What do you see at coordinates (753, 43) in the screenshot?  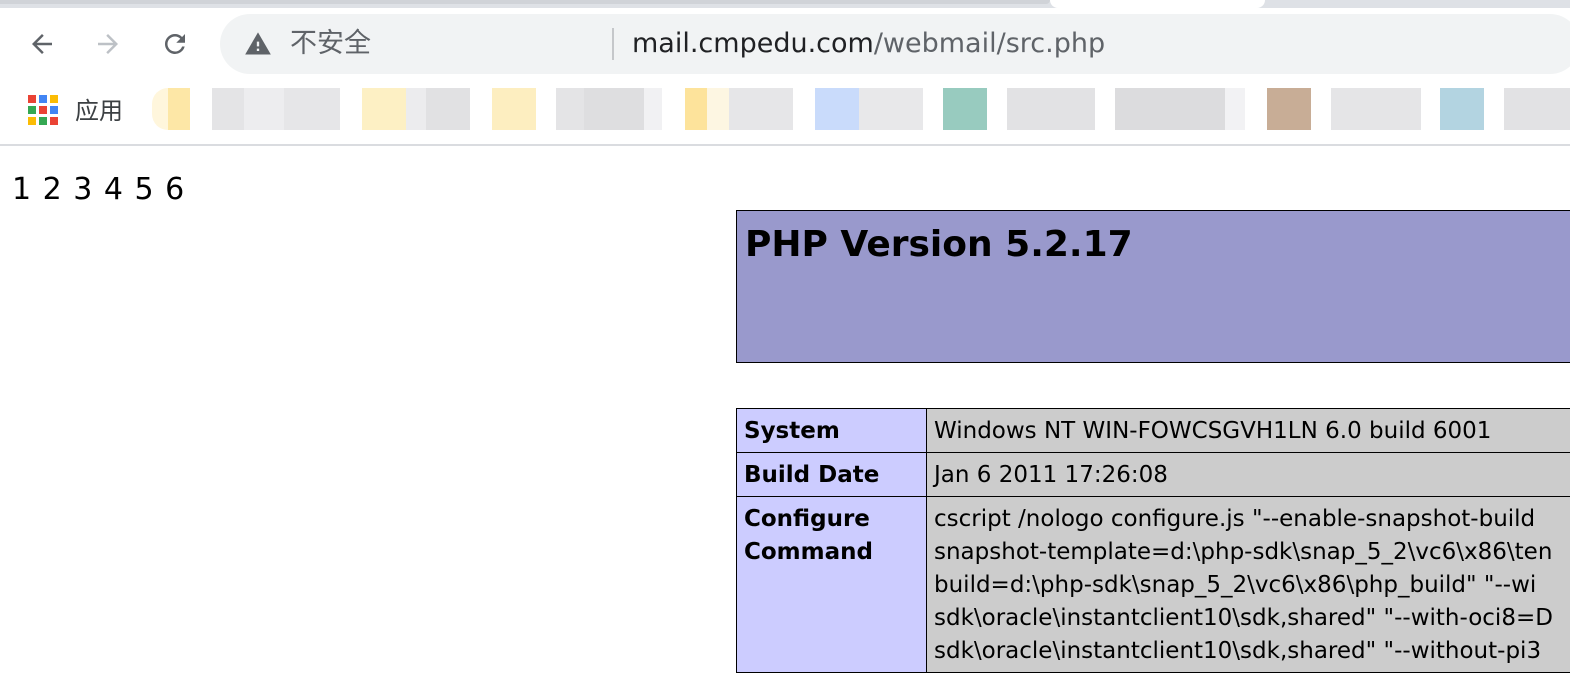 I see `url-host: mail.cmpedu.com` at bounding box center [753, 43].